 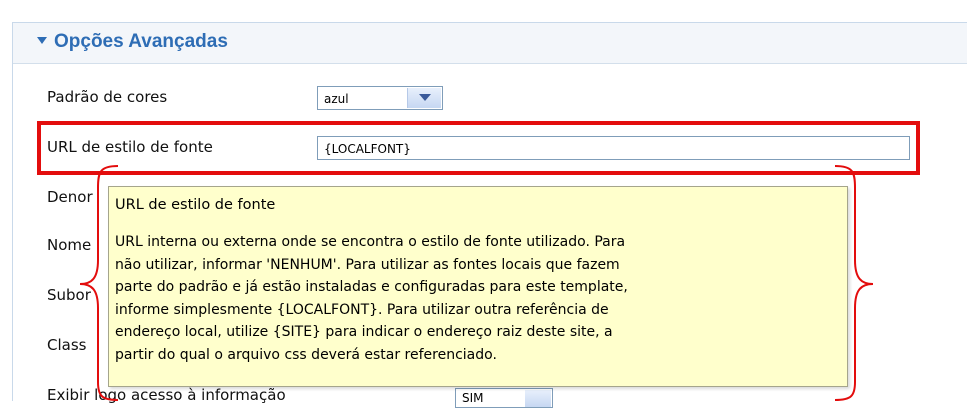 What do you see at coordinates (195, 205) in the screenshot?
I see `tooltip-title: URL de estilo de fonte` at bounding box center [195, 205].